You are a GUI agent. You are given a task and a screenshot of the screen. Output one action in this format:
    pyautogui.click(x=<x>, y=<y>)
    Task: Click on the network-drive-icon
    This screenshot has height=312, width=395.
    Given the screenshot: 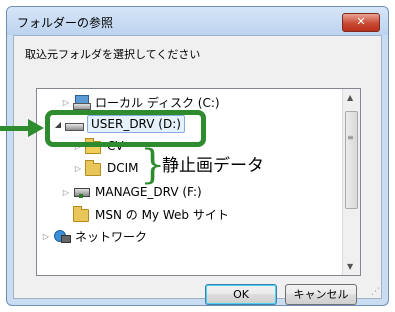 What is the action you would take?
    pyautogui.click(x=82, y=192)
    